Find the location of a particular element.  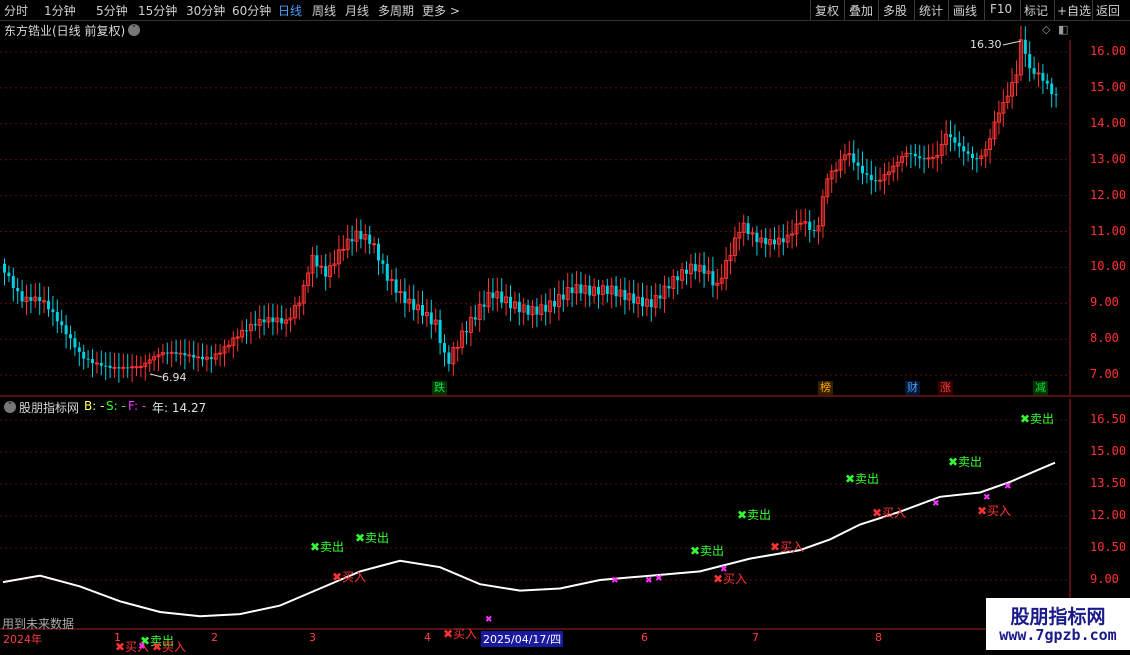

indicator-b-value: B: - is located at coordinates (94, 406).